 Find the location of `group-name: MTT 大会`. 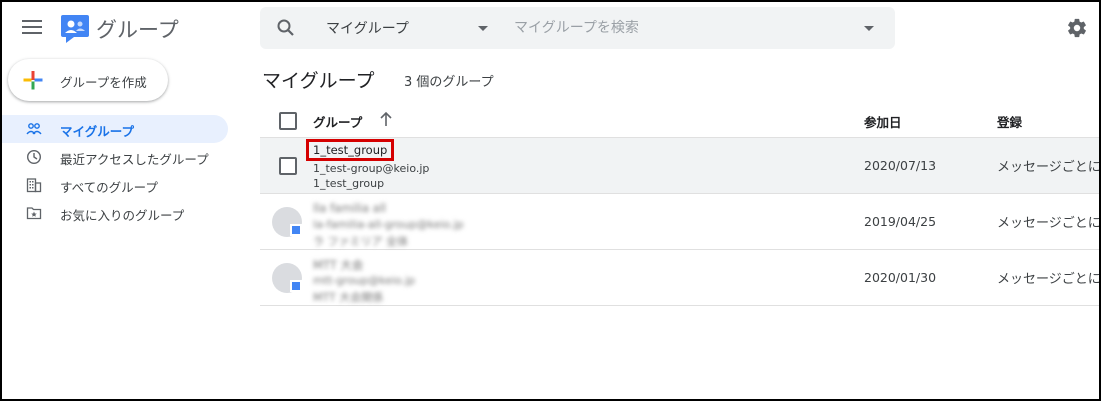

group-name: MTT 大会 is located at coordinates (338, 265).